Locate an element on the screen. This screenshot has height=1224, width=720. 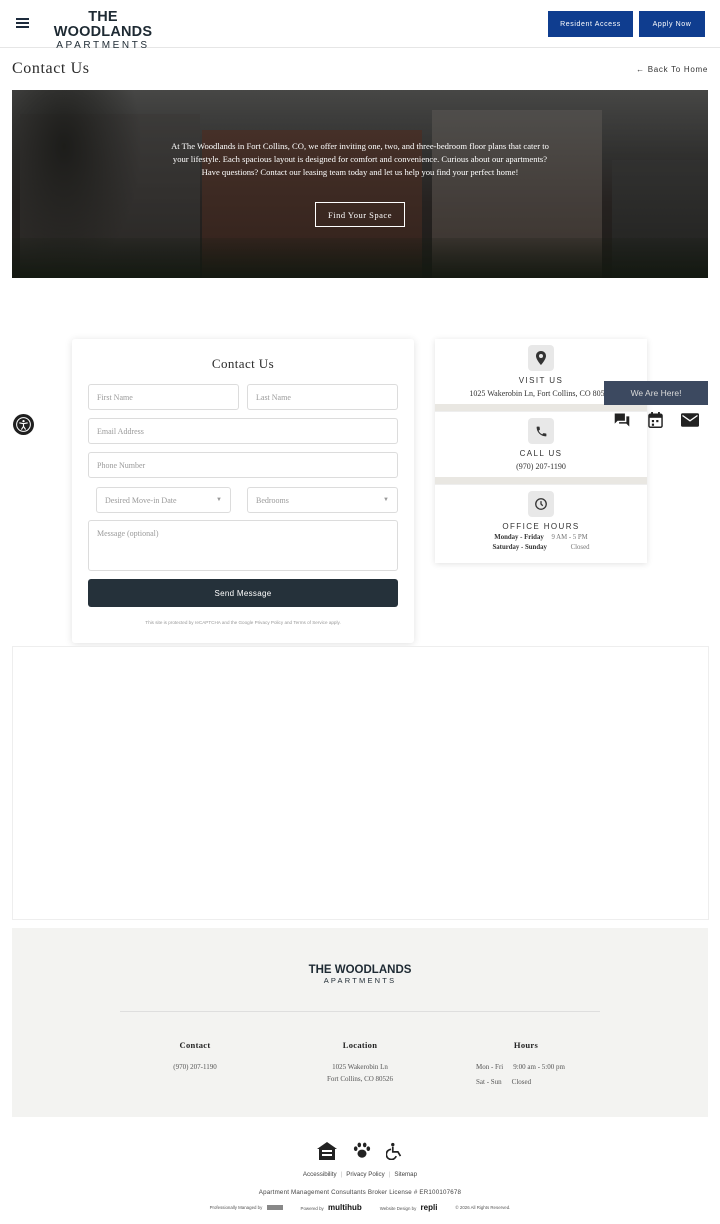
footer-hours-value: Closed is located at coordinates (521, 1081).